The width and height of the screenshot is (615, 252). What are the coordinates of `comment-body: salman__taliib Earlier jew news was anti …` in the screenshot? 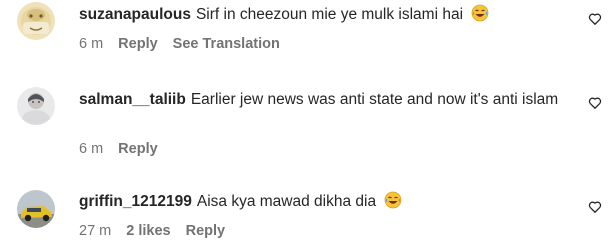 It's located at (324, 99).